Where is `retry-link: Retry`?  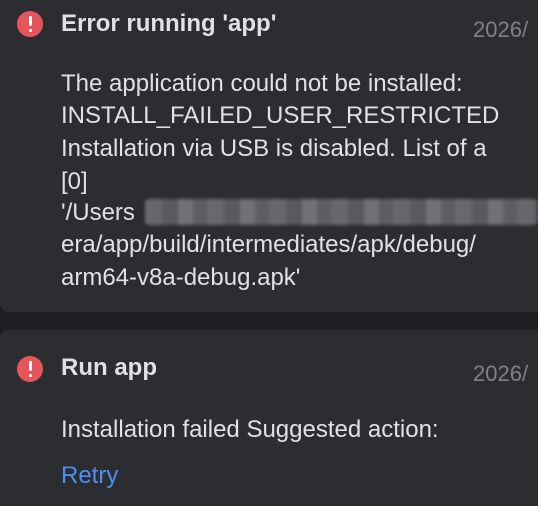 retry-link: Retry is located at coordinates (89, 476).